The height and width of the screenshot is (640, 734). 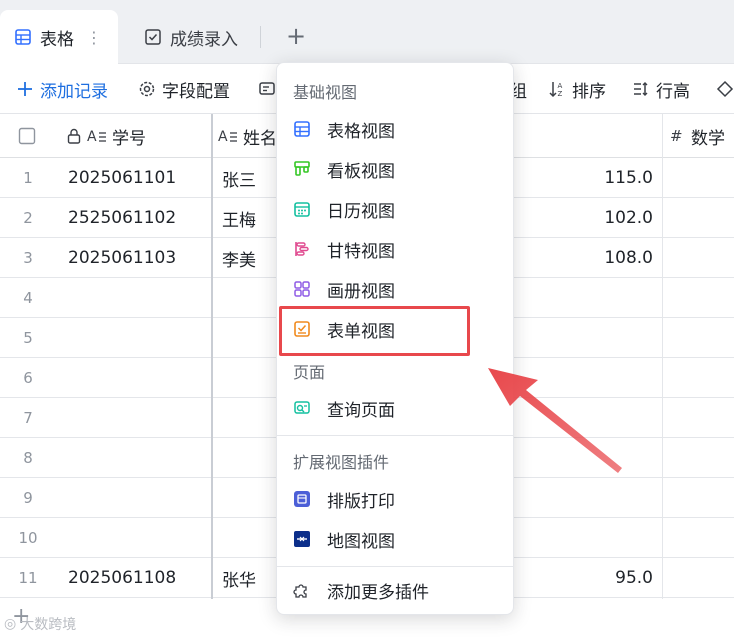 I want to click on row-index: 6, so click(x=28, y=378).